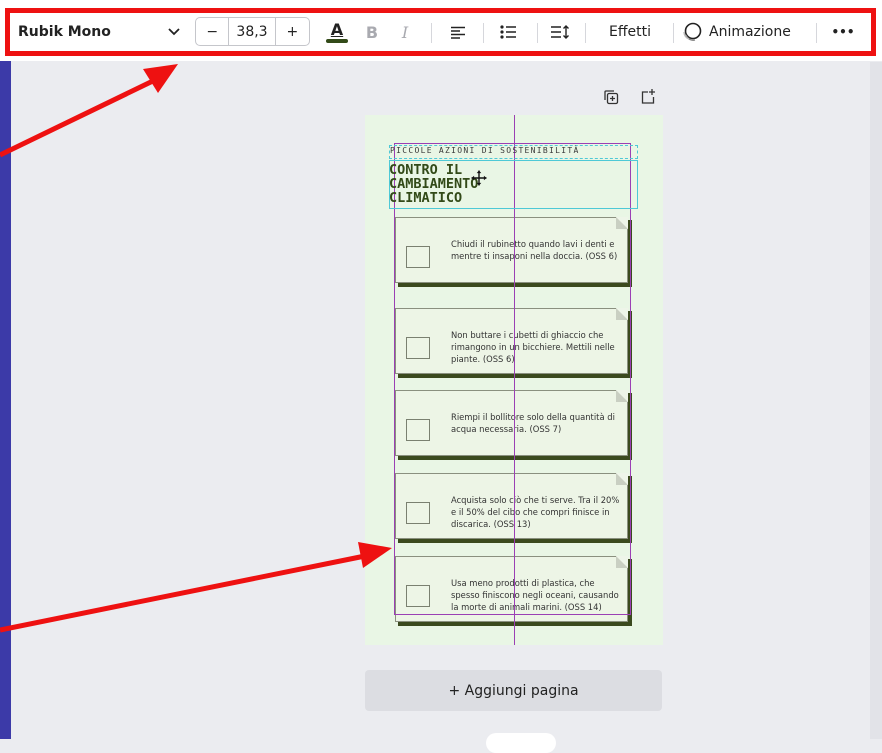 This screenshot has height=753, width=882. I want to click on bold-button: B, so click(372, 32).